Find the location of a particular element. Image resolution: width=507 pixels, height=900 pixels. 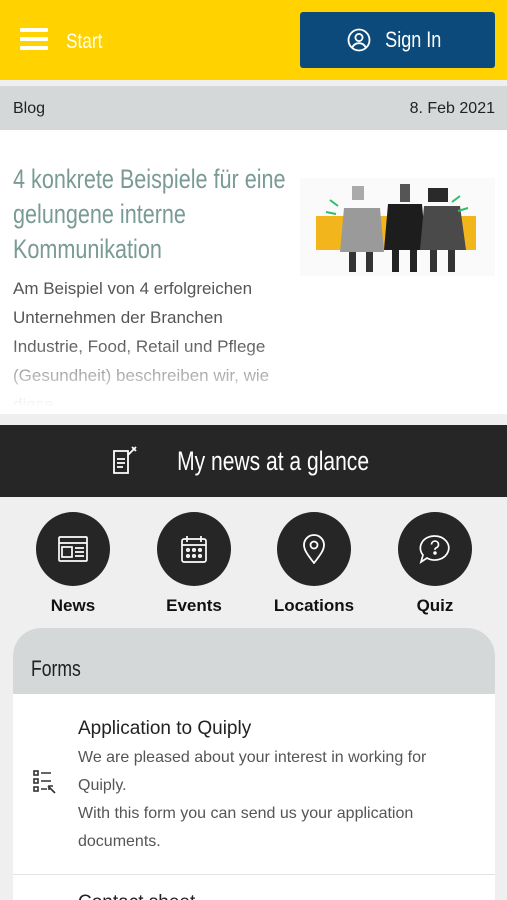

top-bar: Start Sign In is located at coordinates (253, 40).